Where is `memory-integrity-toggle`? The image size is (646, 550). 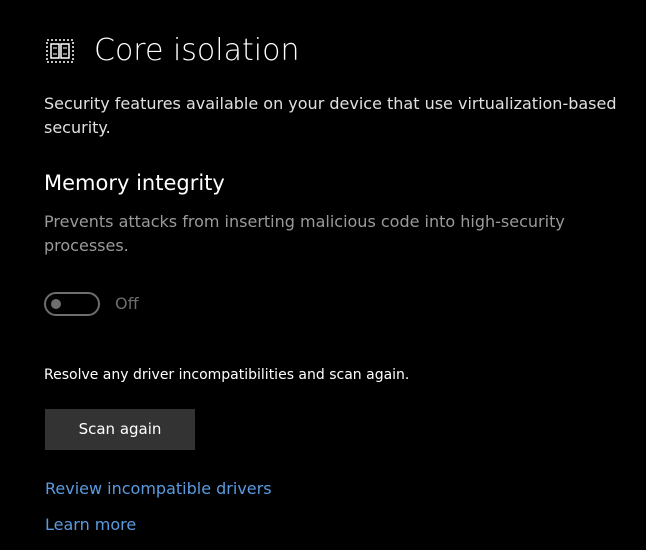 memory-integrity-toggle is located at coordinates (72, 304).